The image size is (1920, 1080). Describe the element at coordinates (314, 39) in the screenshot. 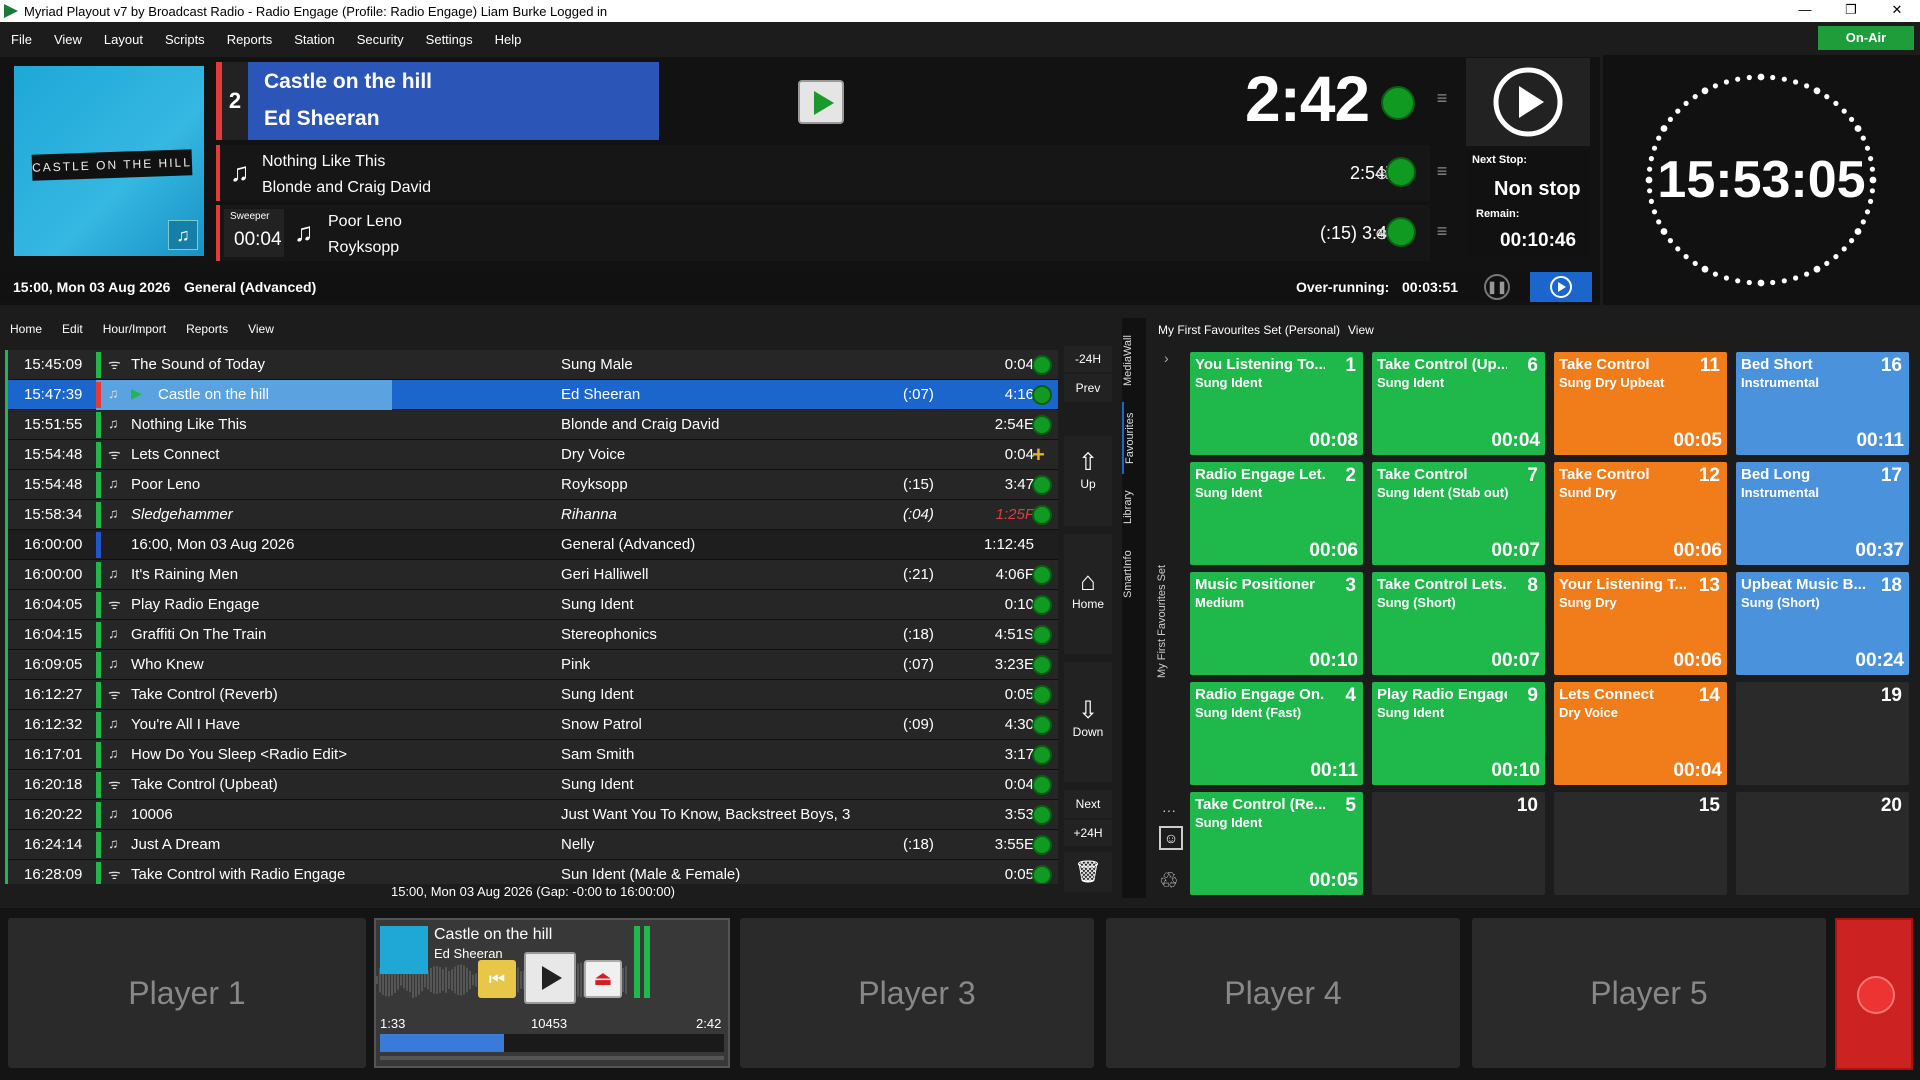

I see `menu-station: Station` at that location.